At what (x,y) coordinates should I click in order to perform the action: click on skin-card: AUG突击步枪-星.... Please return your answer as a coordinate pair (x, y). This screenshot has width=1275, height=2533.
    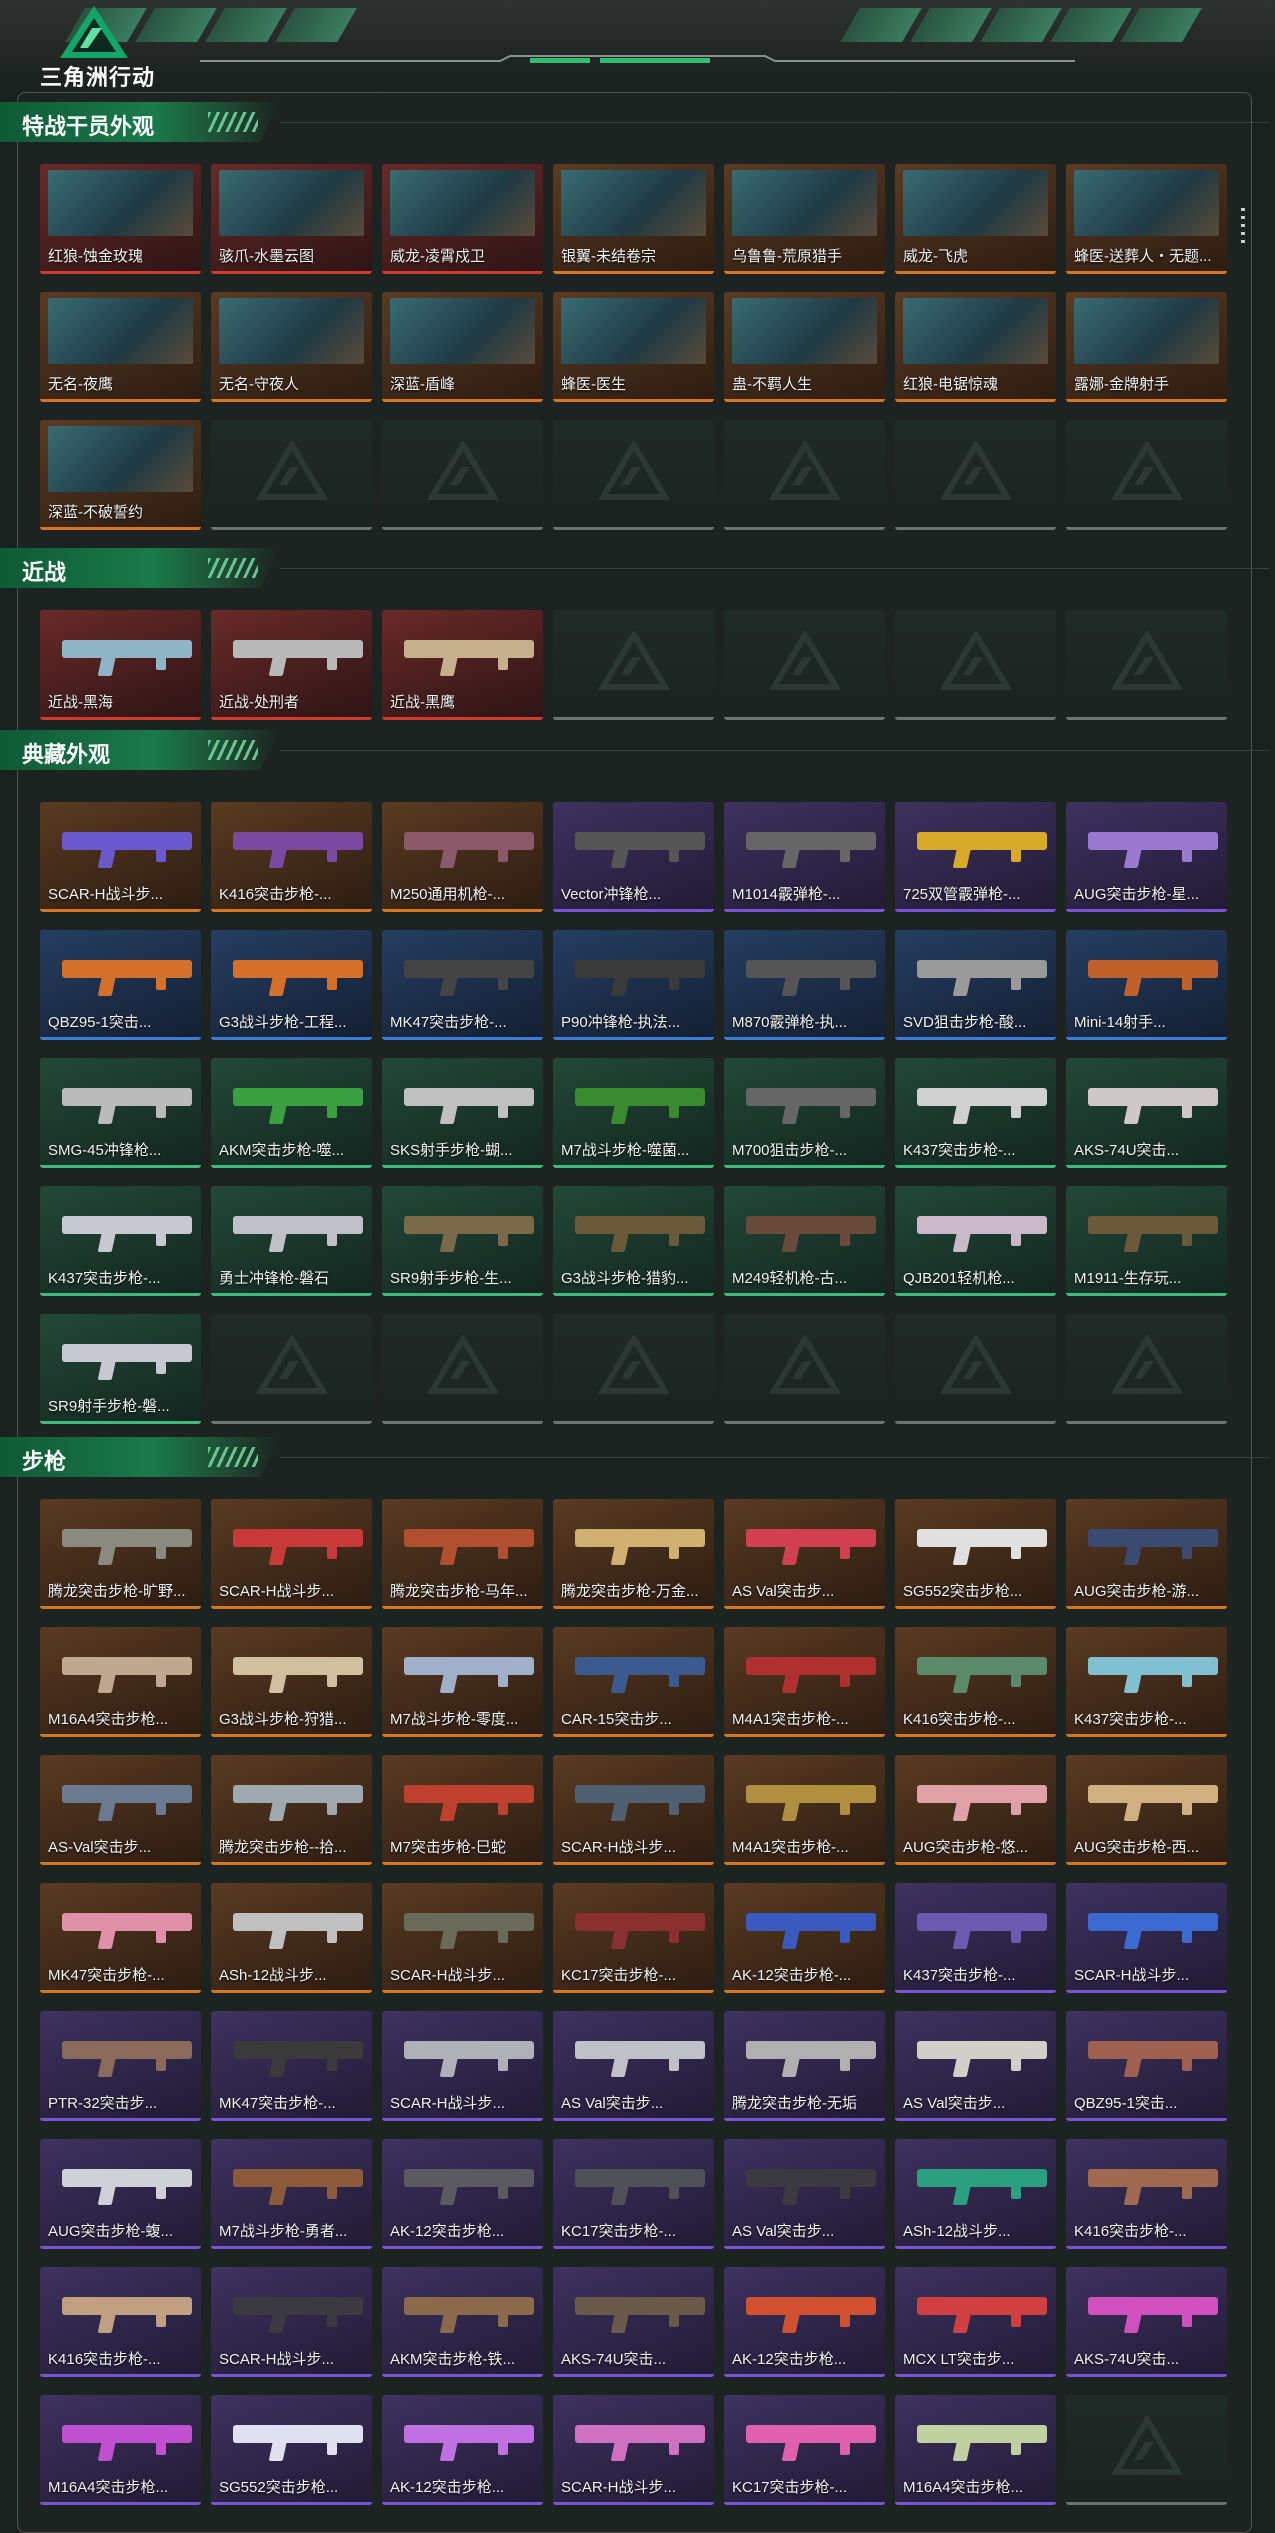
    Looking at the image, I should click on (1146, 857).